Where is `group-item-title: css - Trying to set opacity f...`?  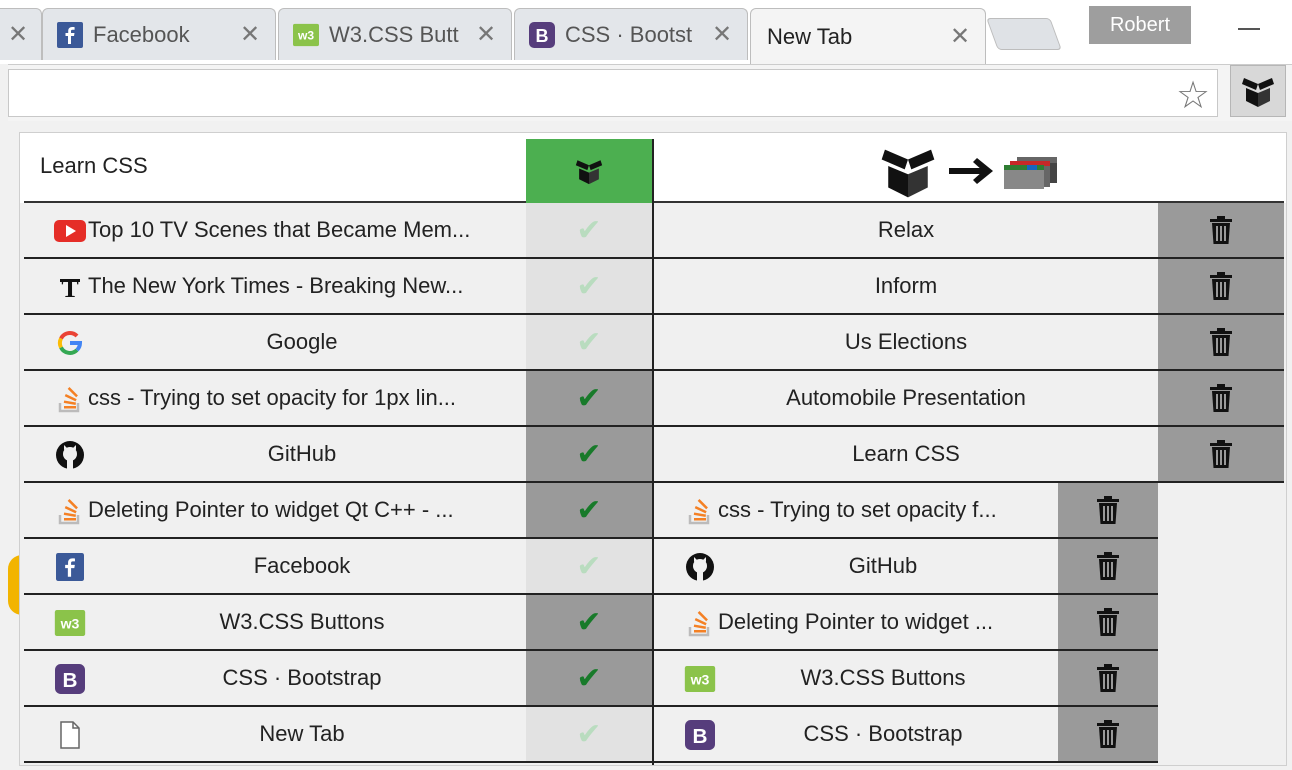 group-item-title: css - Trying to set opacity f... is located at coordinates (857, 509).